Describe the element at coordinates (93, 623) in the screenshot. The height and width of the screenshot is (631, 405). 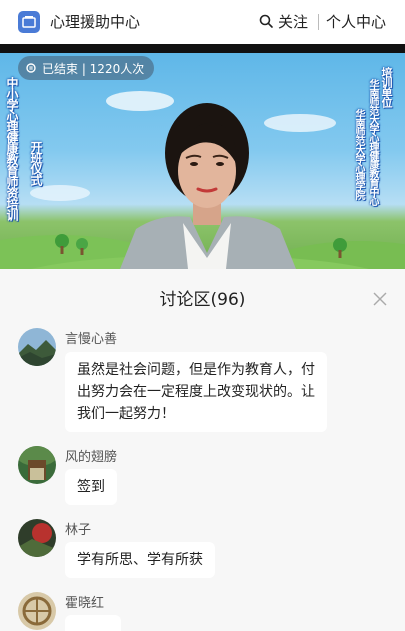
I see `message-bubble` at that location.